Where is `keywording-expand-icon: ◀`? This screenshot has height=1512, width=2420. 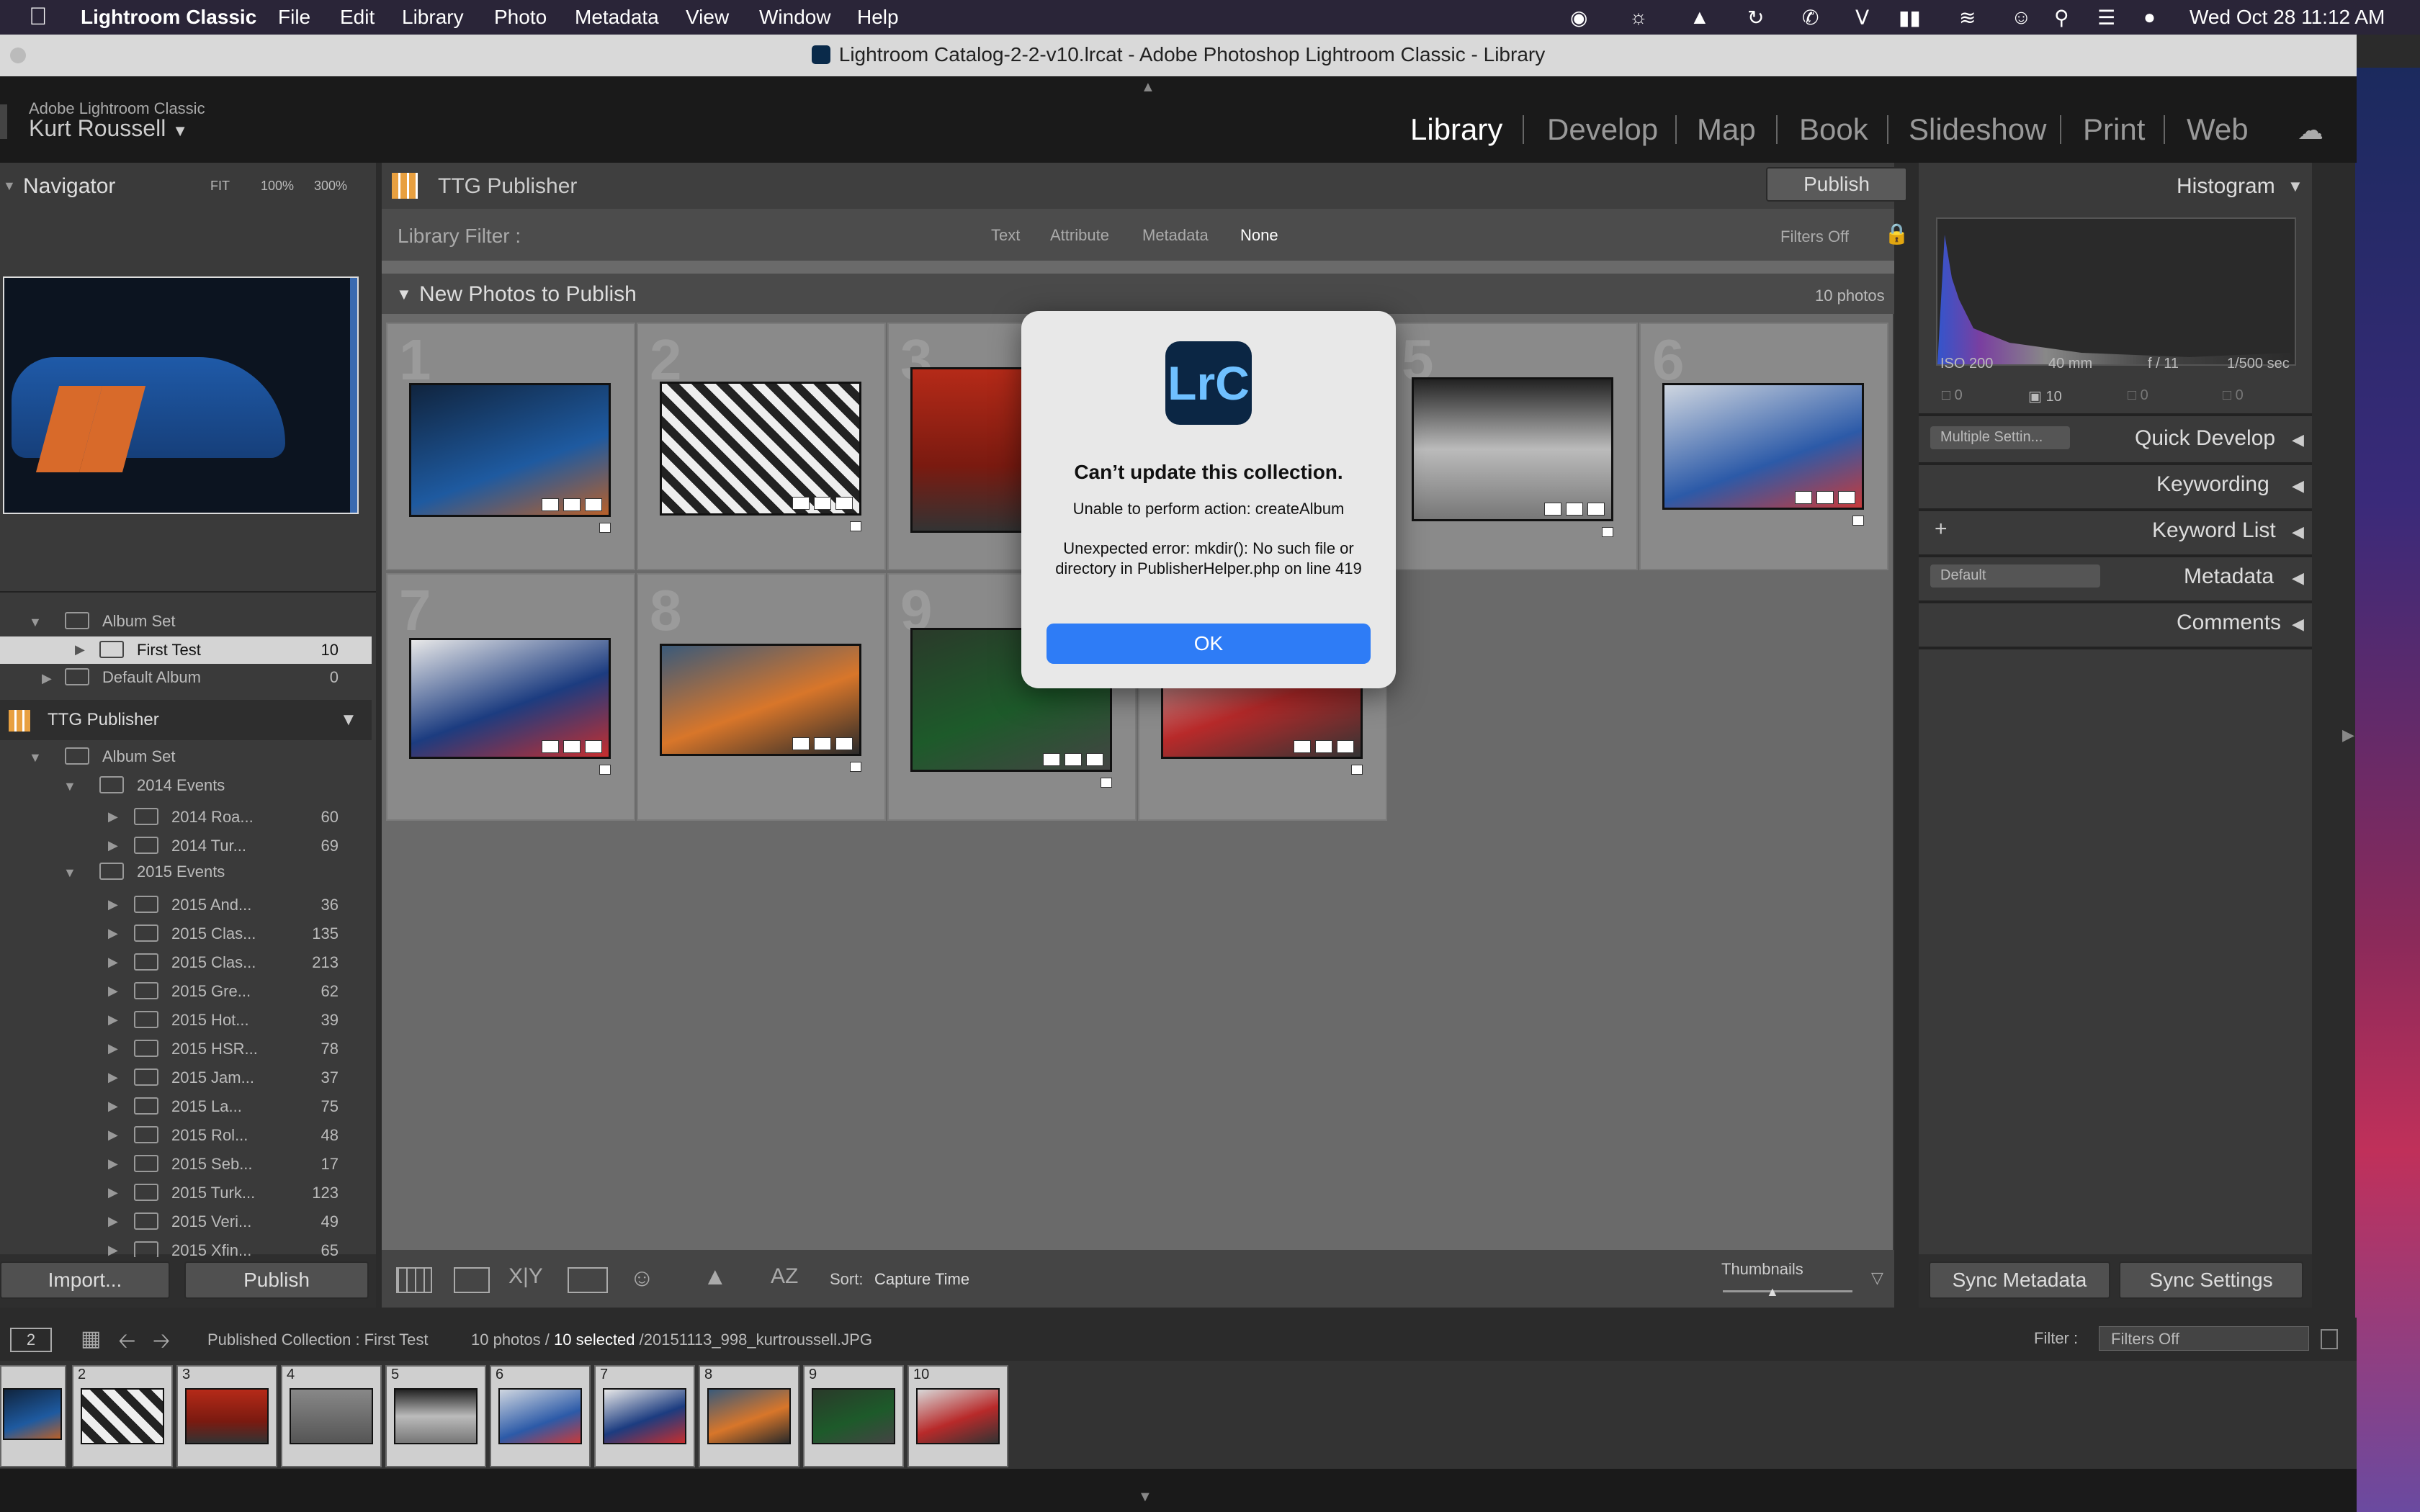
keywording-expand-icon: ◀ is located at coordinates (2298, 486).